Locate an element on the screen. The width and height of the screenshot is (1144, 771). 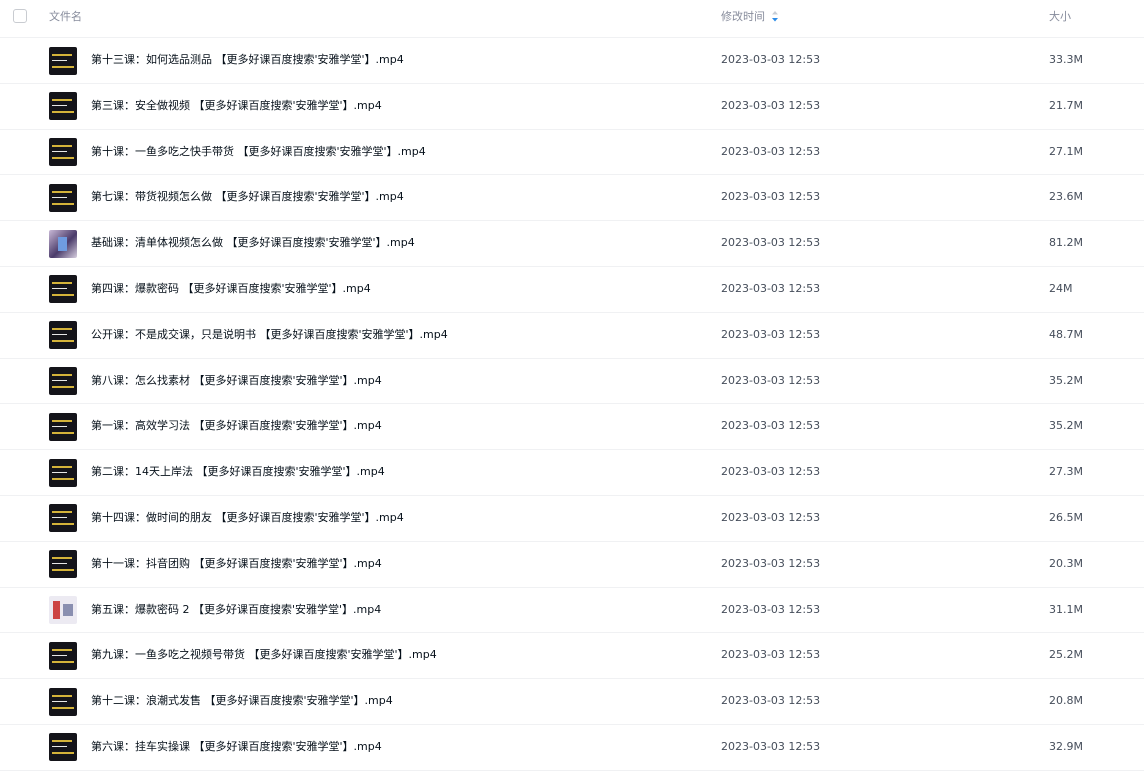
file-name-link: 基础课：清单体视频怎么做 【更多好课百度搜索'安雅学堂'】.mp4 is located at coordinates (253, 243).